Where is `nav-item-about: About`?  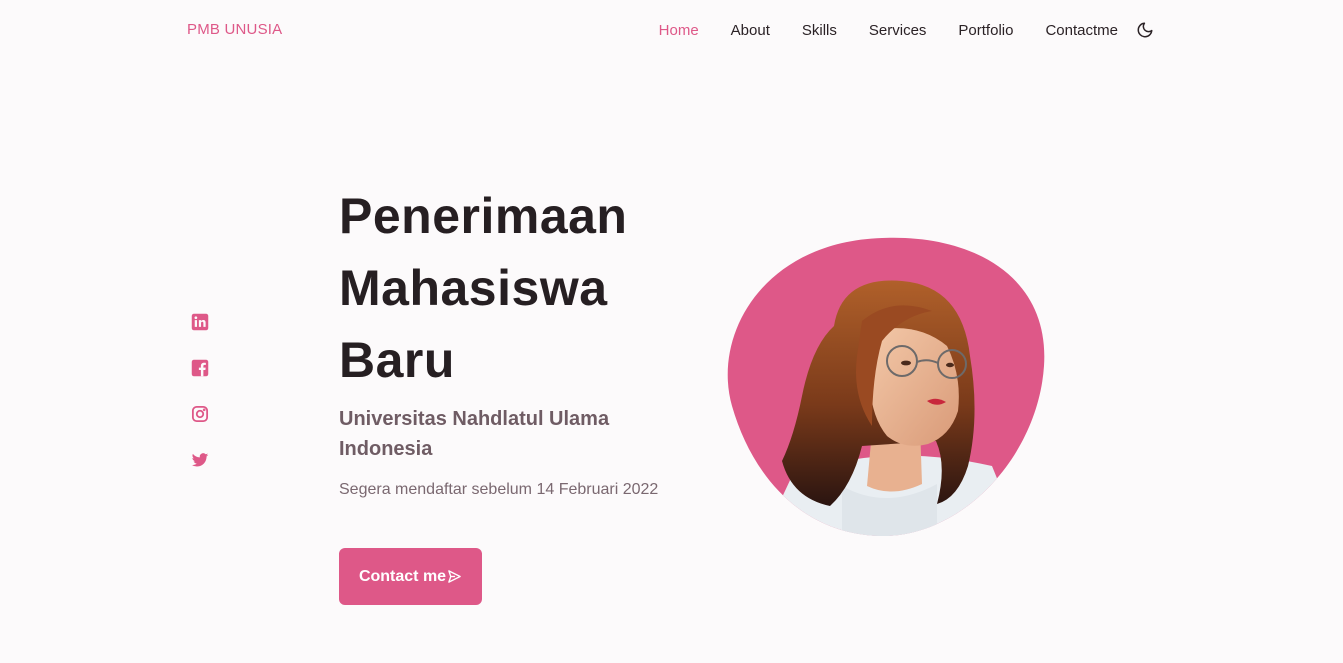 nav-item-about: About is located at coordinates (750, 30).